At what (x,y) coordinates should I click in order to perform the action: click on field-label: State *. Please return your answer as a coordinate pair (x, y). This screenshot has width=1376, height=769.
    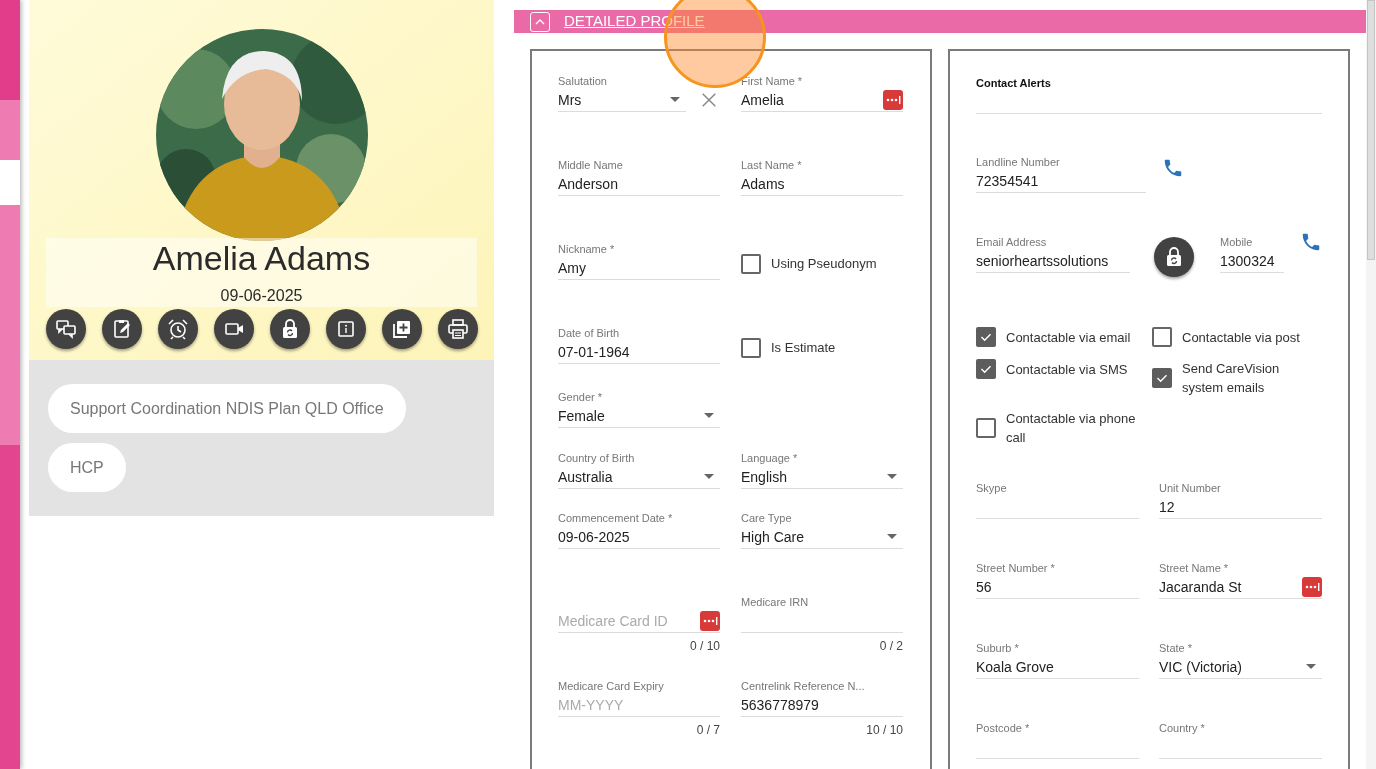
    Looking at the image, I should click on (1176, 648).